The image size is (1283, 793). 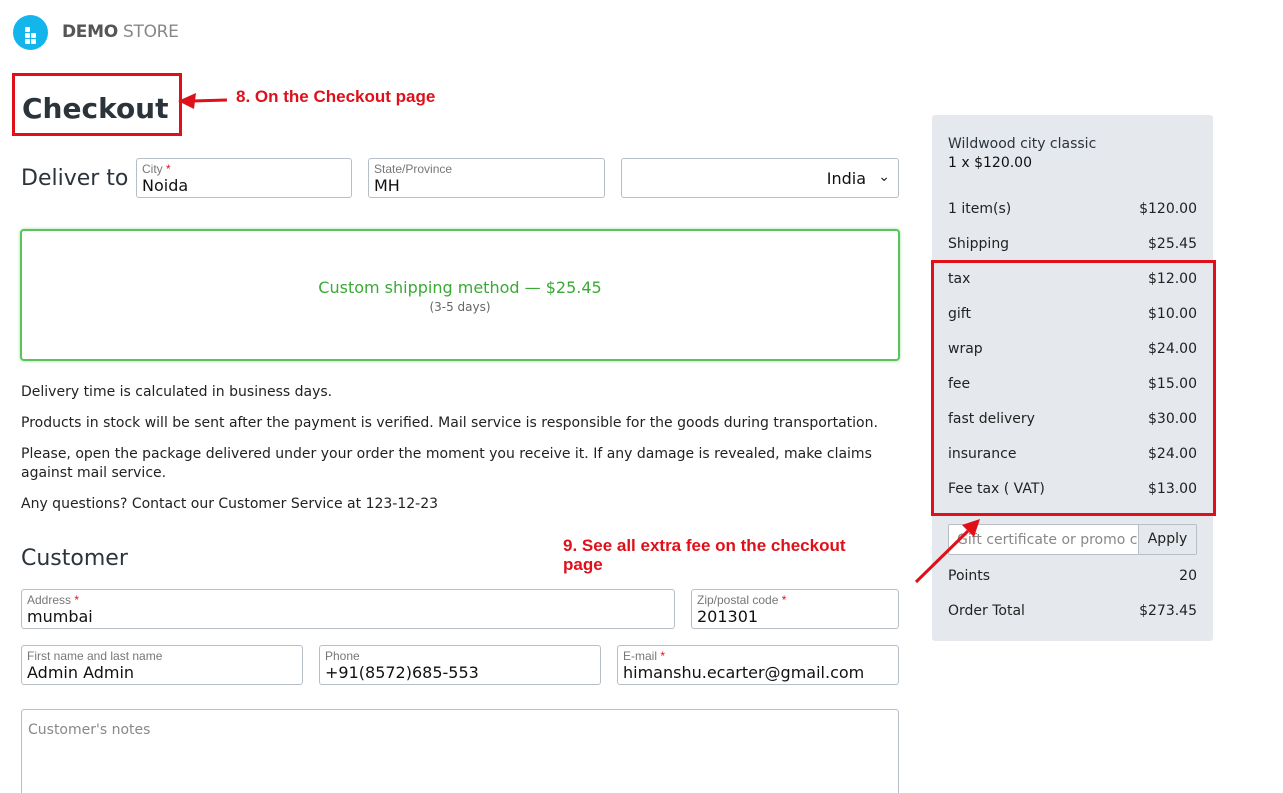 What do you see at coordinates (413, 169) in the screenshot?
I see `state-field-label: State/Province` at bounding box center [413, 169].